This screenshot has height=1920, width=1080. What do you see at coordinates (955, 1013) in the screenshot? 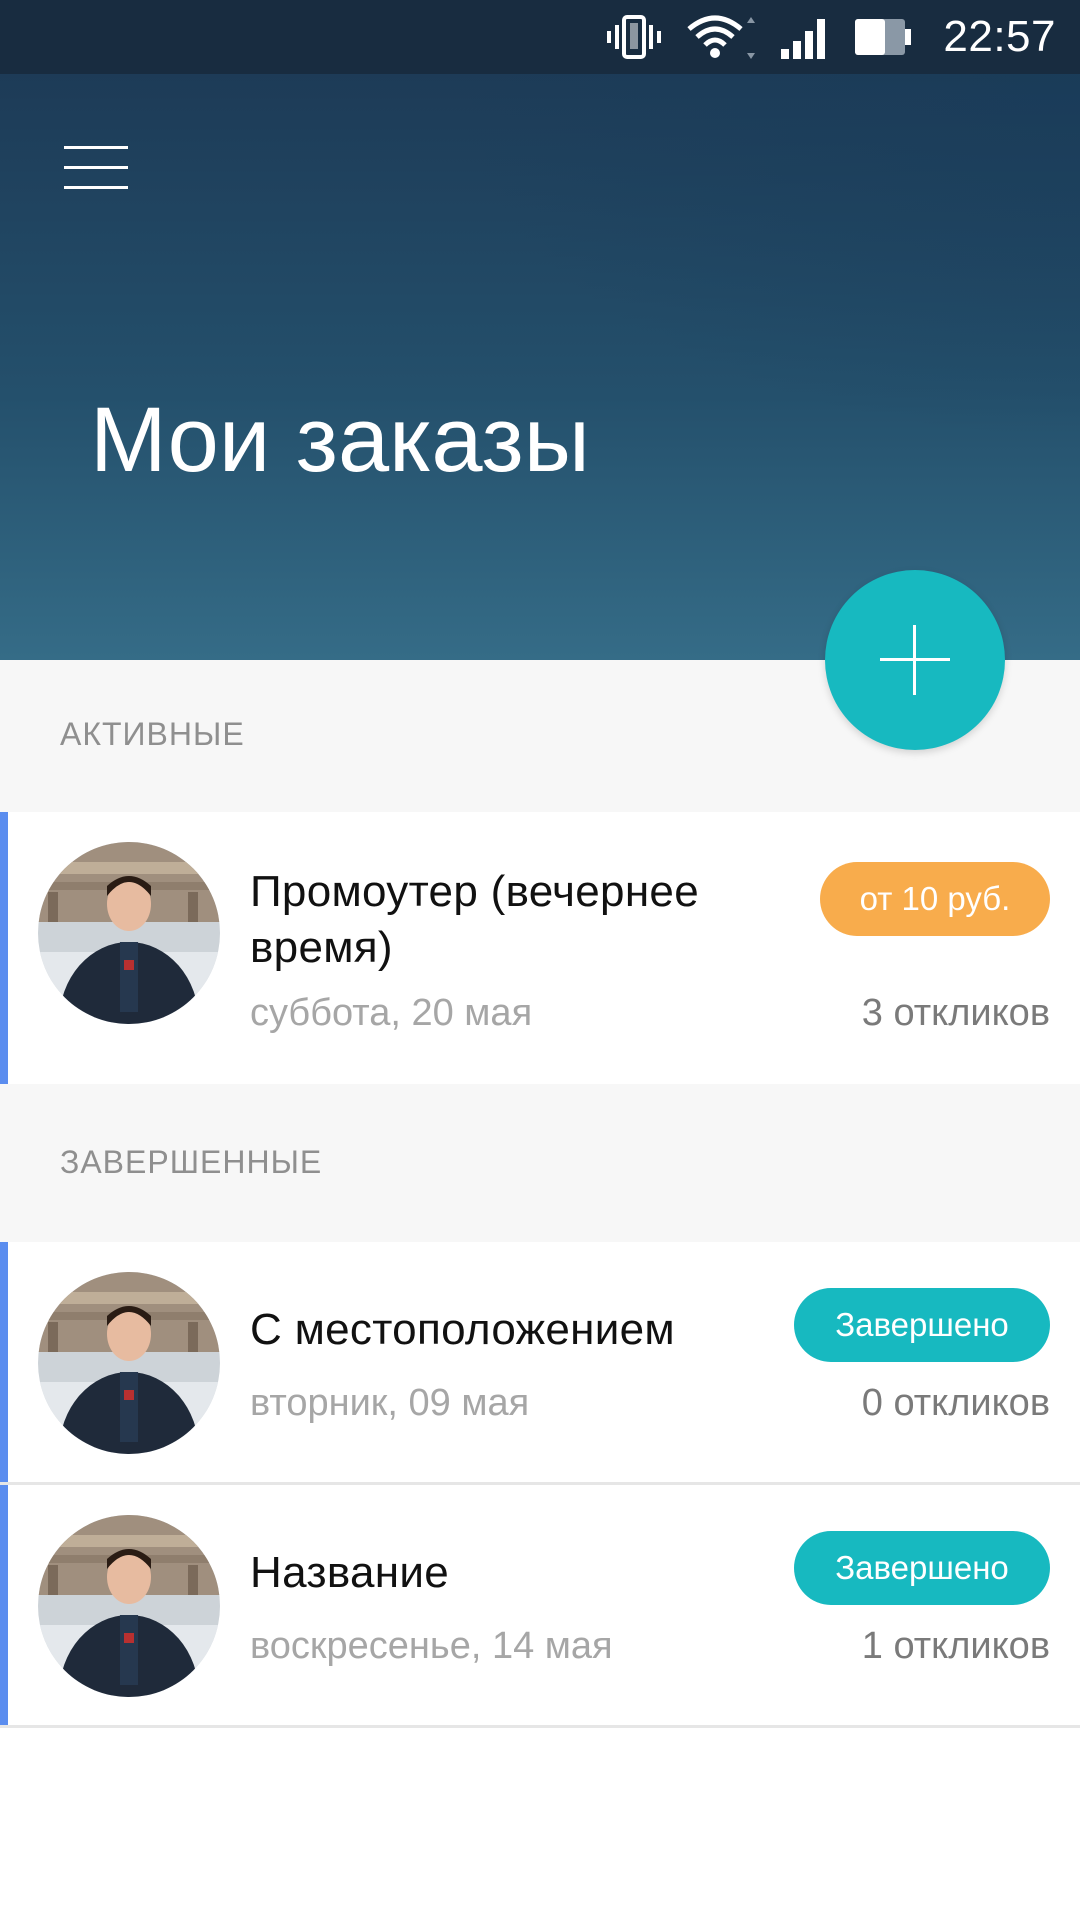
I see `responses-count: 3 откликов` at bounding box center [955, 1013].